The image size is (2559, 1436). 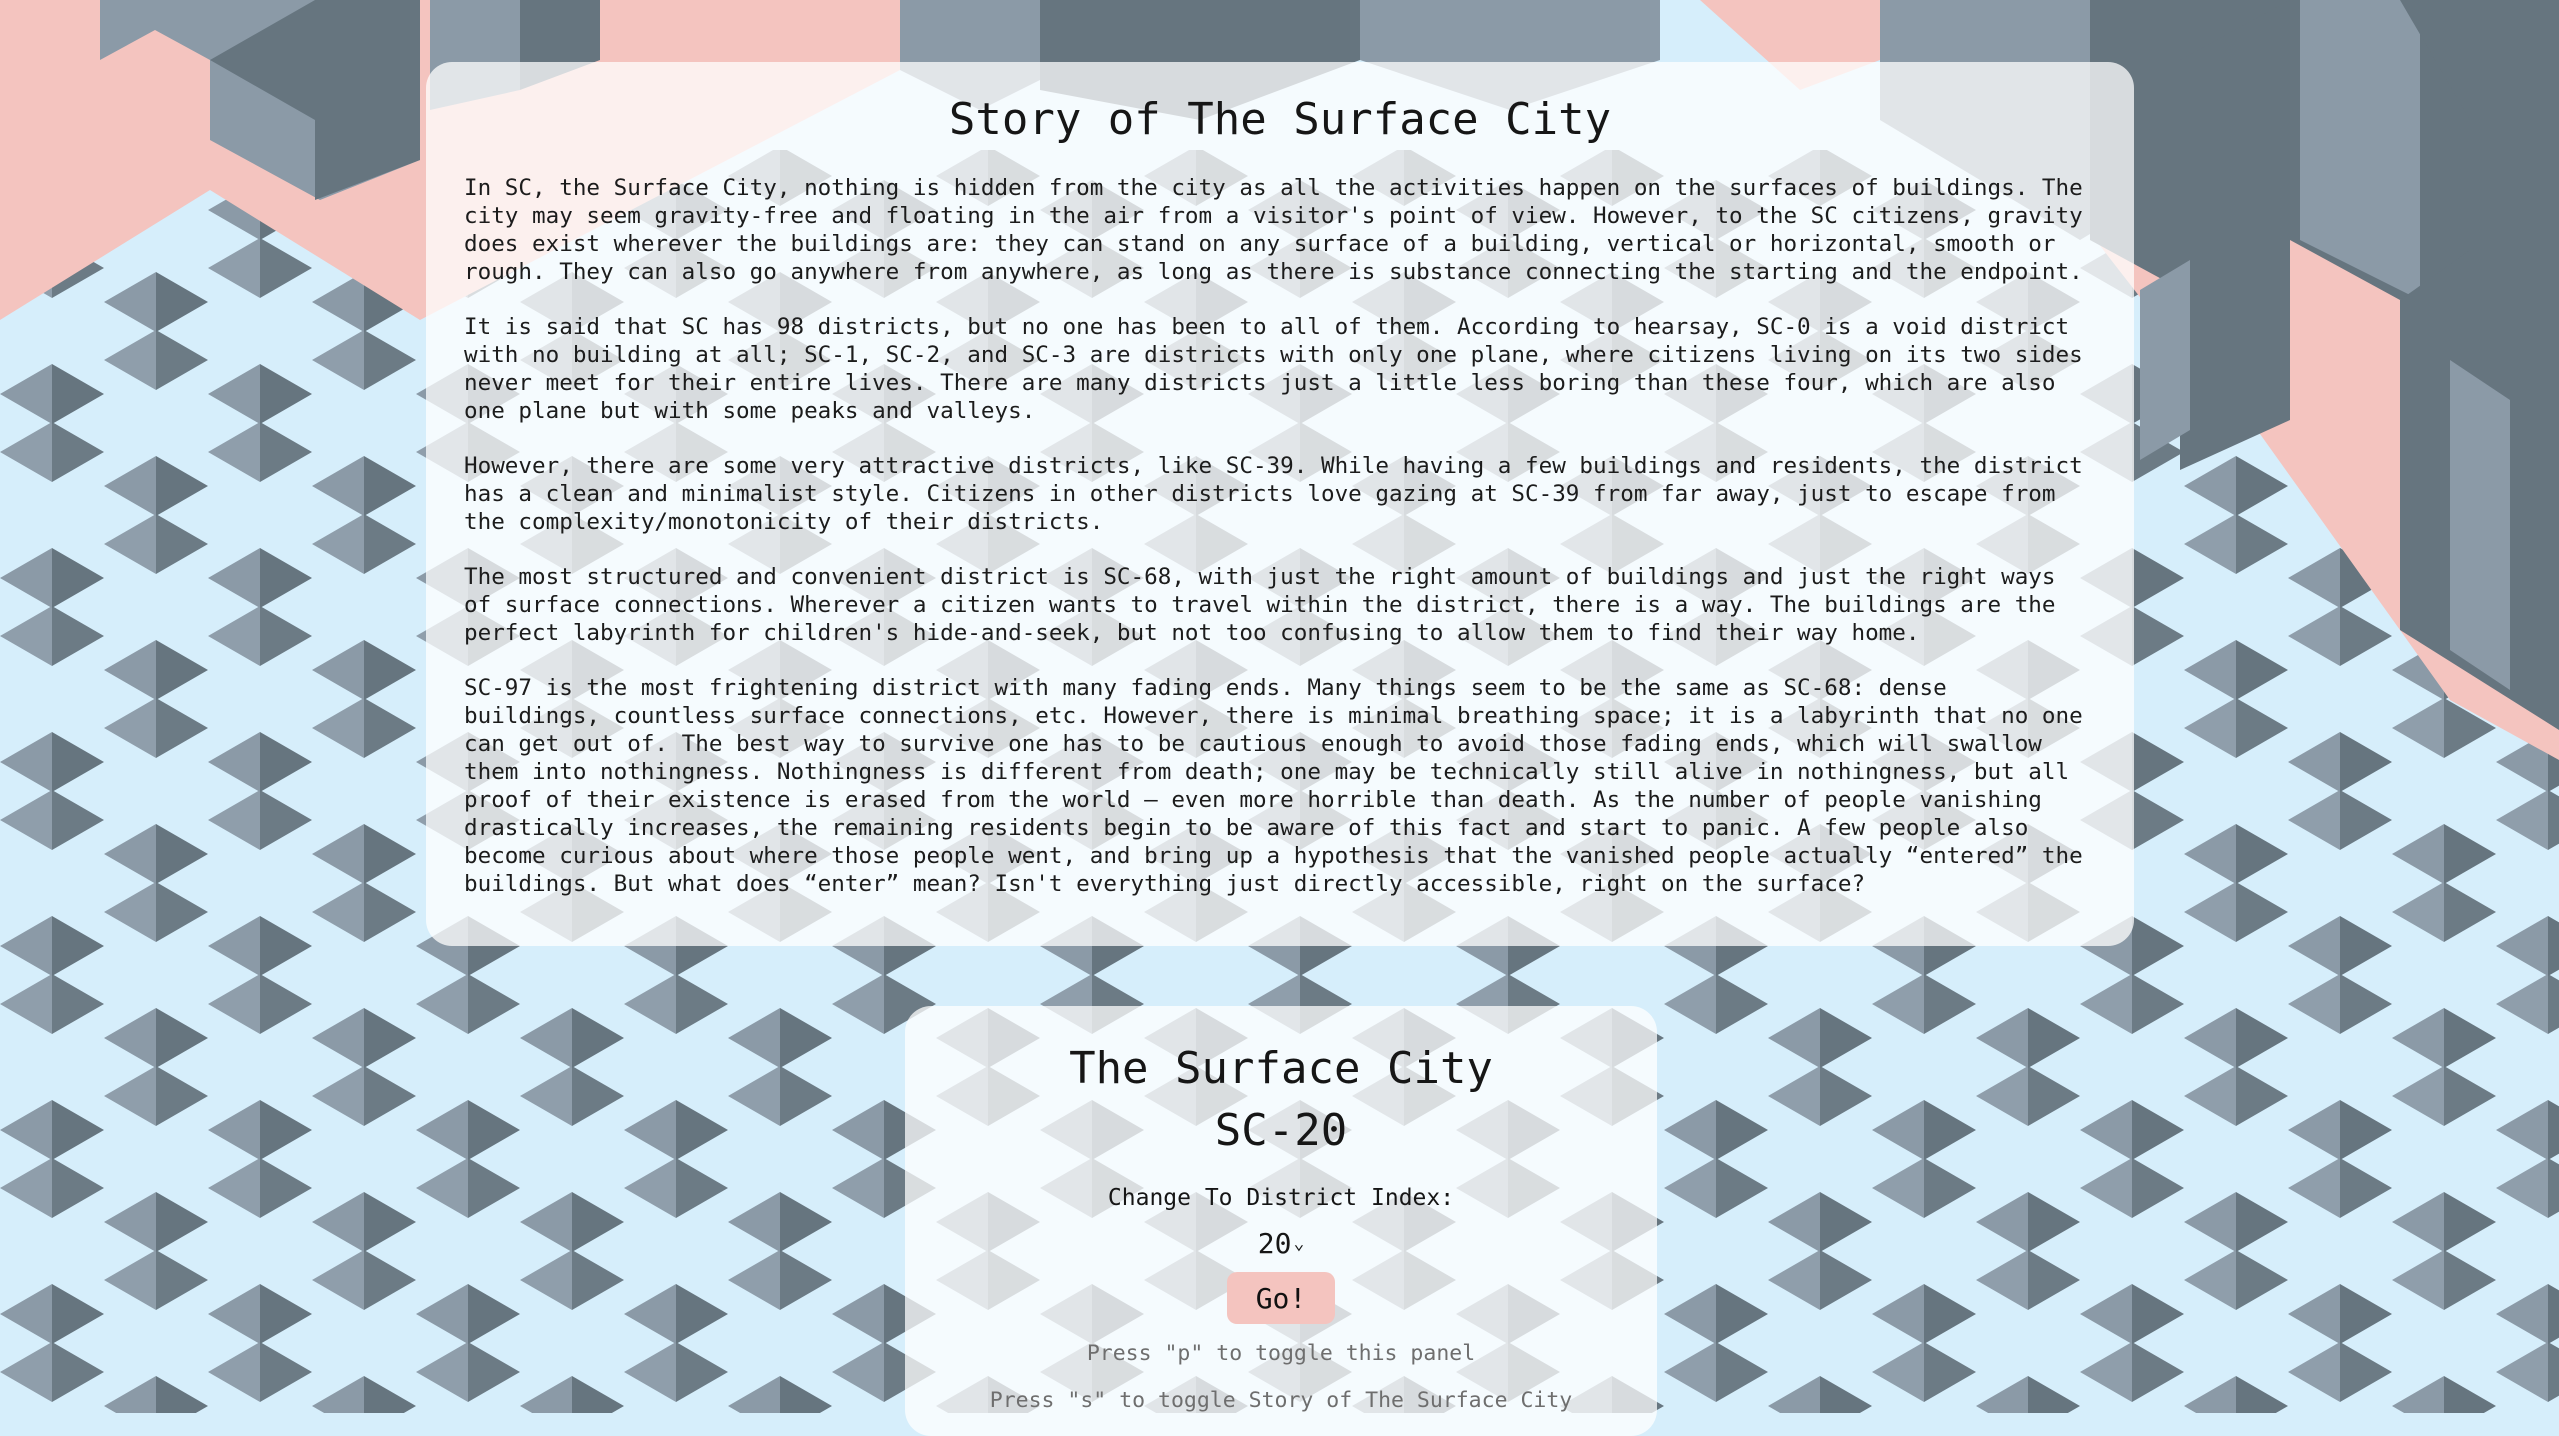 What do you see at coordinates (1281, 1353) in the screenshot?
I see `toggle-panel-hint: Press "p" to toggle this panel` at bounding box center [1281, 1353].